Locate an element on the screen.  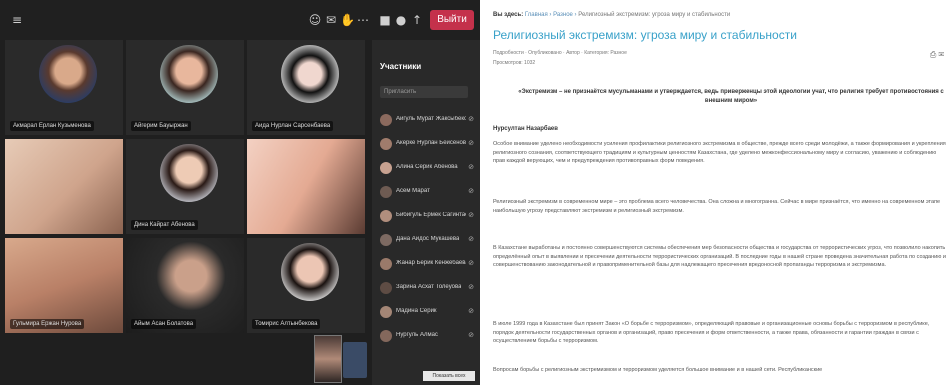
participant-row: Айгуль Мурат Жаксыбекова ⊘ is located at coordinates (428, 121).